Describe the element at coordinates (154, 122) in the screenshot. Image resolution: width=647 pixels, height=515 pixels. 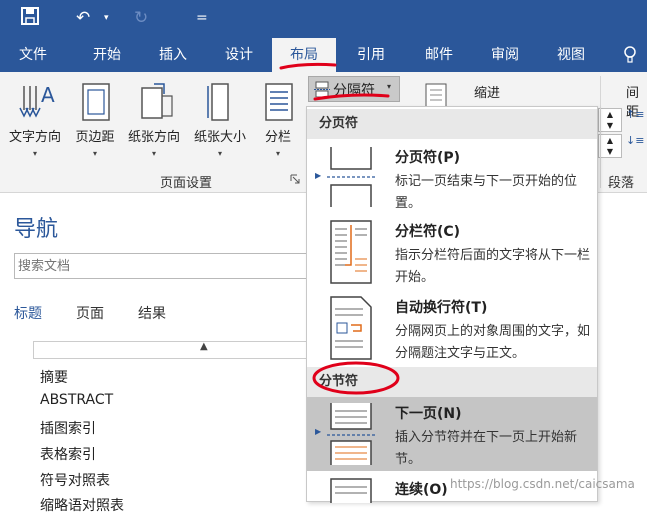
I see `orientation-button: 纸张方向 ▾` at that location.